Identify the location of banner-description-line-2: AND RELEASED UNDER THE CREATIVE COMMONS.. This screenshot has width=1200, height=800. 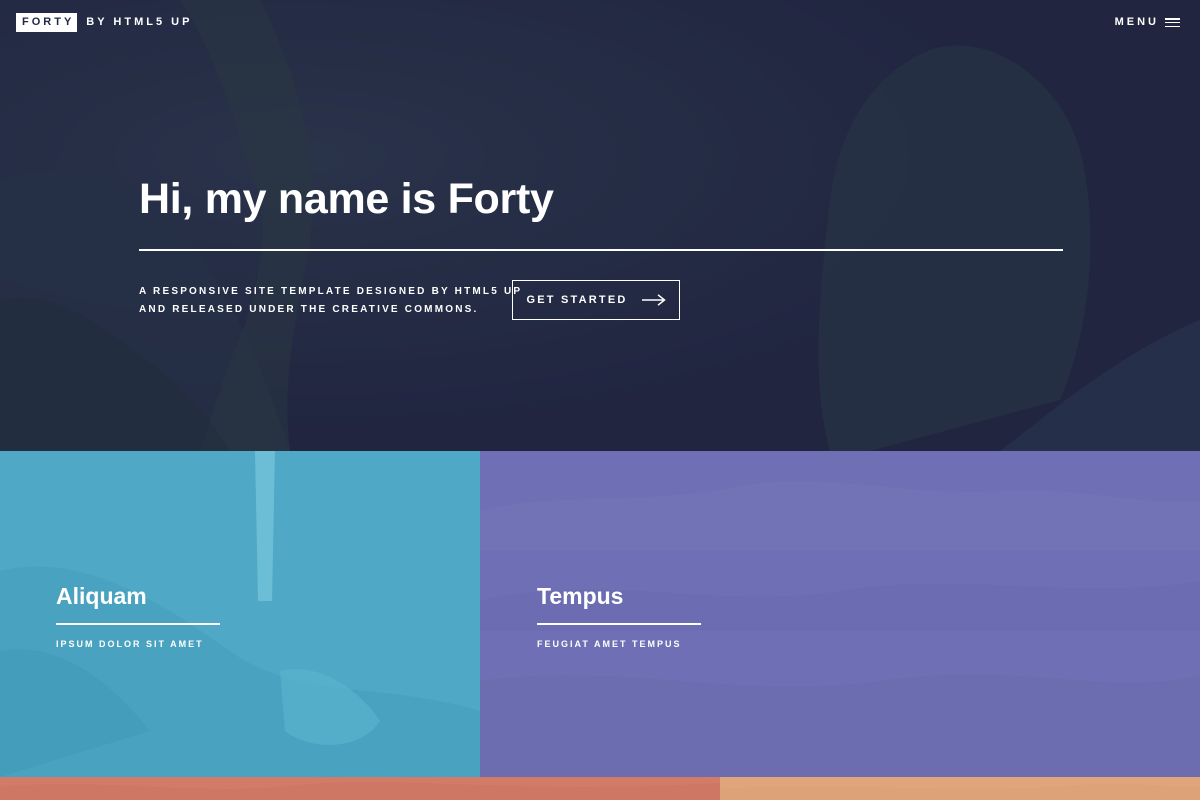
(309, 309).